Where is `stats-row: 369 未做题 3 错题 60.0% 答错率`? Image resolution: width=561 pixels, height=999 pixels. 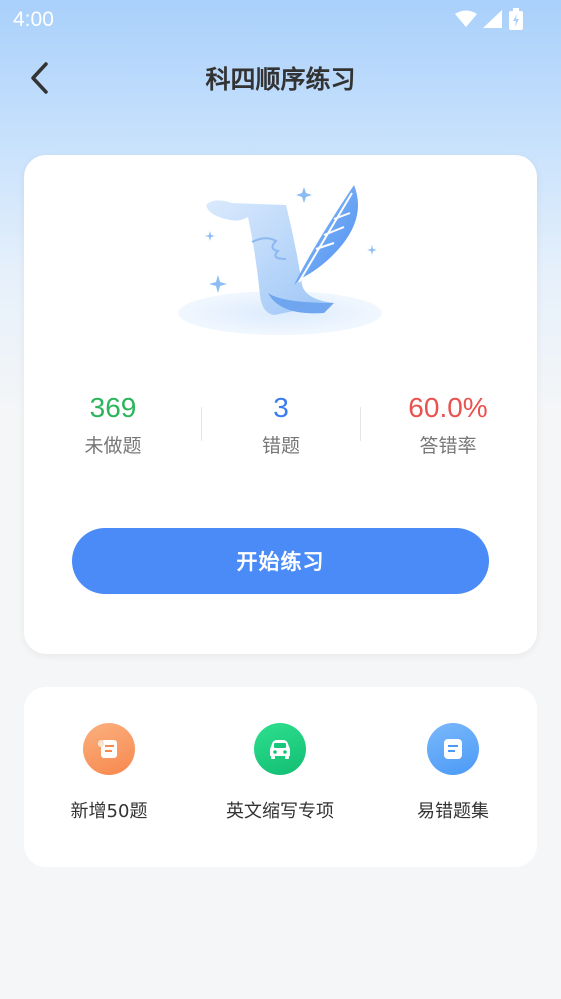 stats-row: 369 未做题 3 错题 60.0% 答错率 is located at coordinates (280, 431).